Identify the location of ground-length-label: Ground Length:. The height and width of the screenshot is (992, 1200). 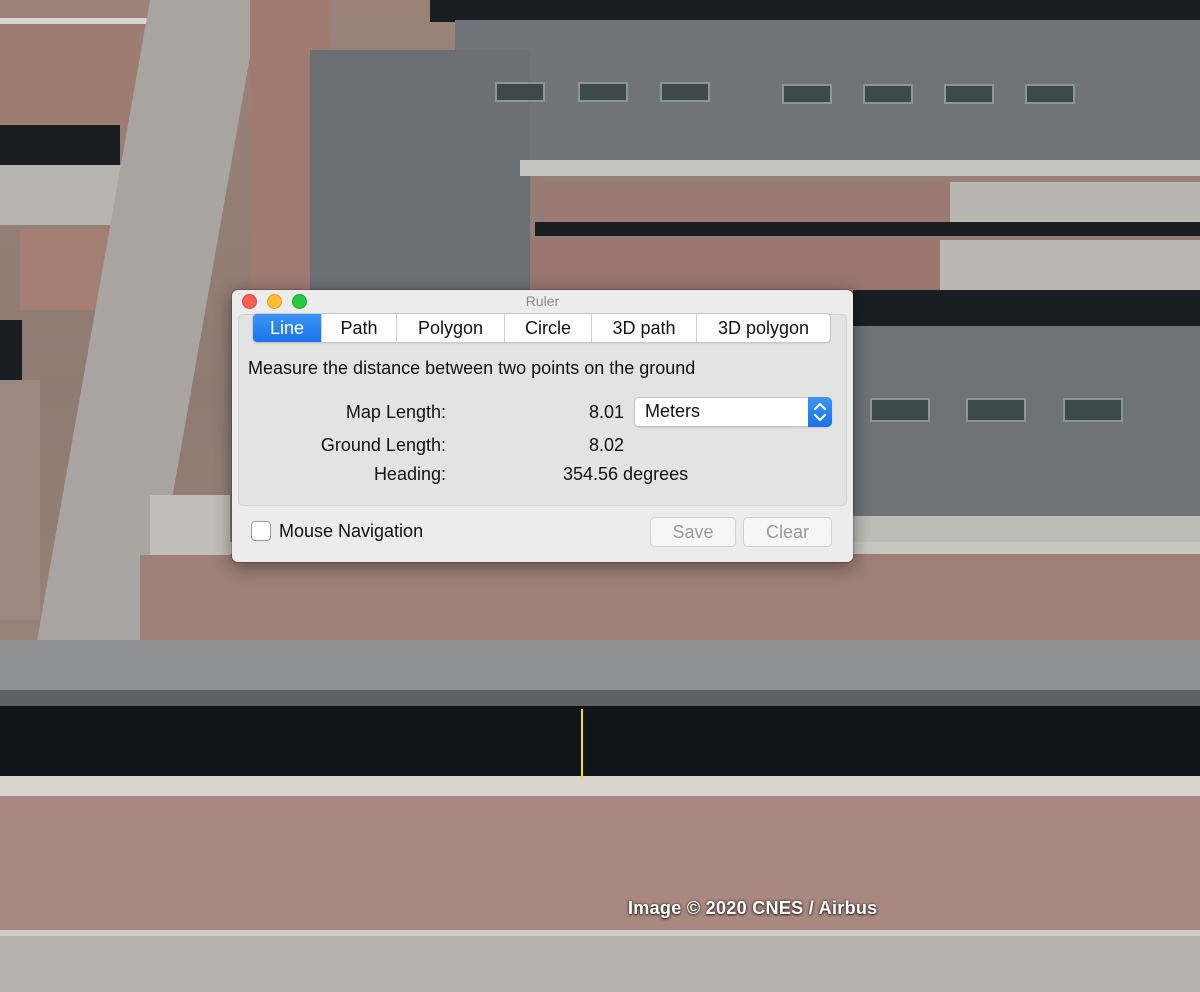
(383, 445).